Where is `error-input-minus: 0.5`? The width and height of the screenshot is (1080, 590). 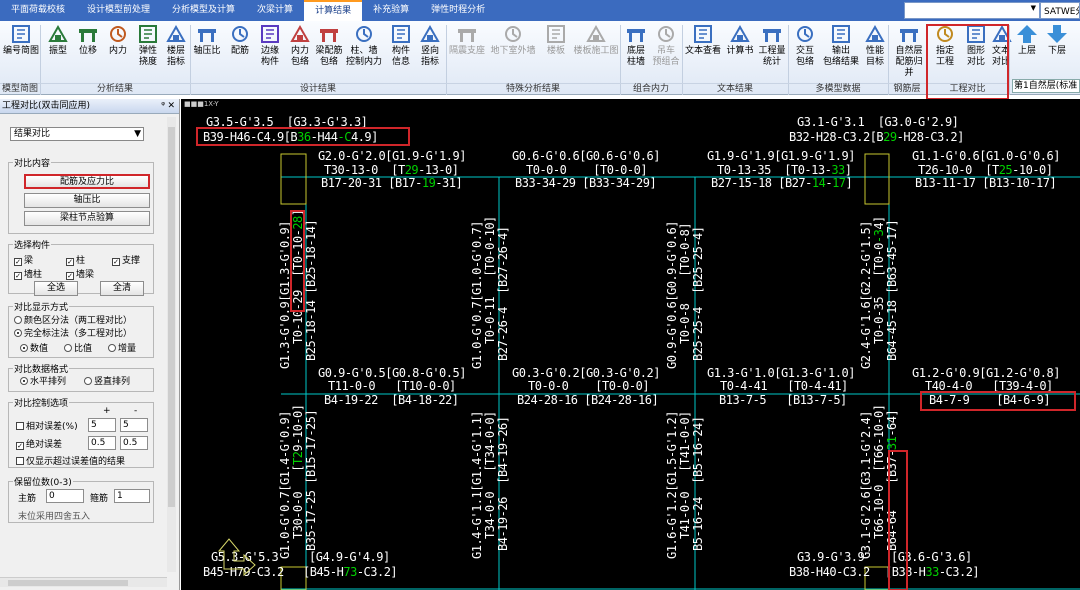 error-input-minus: 0.5 is located at coordinates (134, 443).